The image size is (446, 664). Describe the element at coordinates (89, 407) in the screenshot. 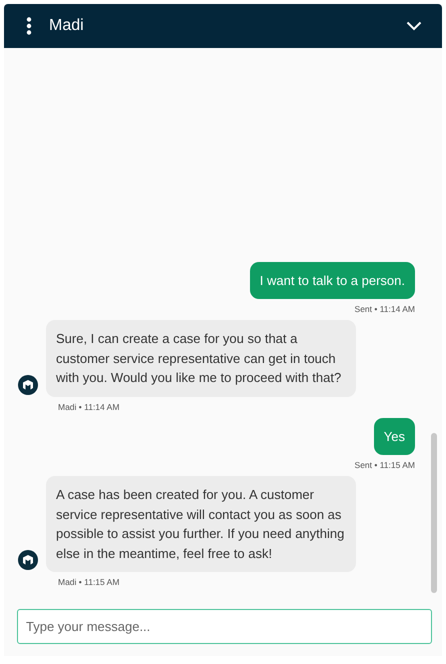

I see `message-timestamp: Madi • 11:14 AM` at that location.